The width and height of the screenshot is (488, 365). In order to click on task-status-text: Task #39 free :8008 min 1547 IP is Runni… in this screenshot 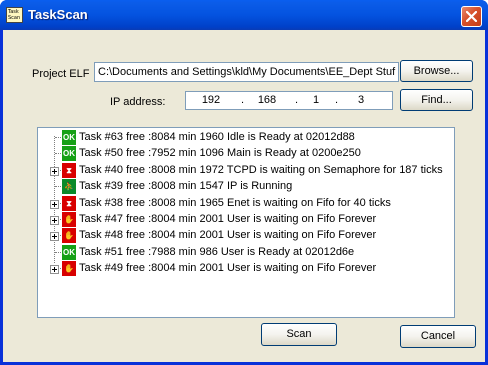, I will do `click(186, 186)`.